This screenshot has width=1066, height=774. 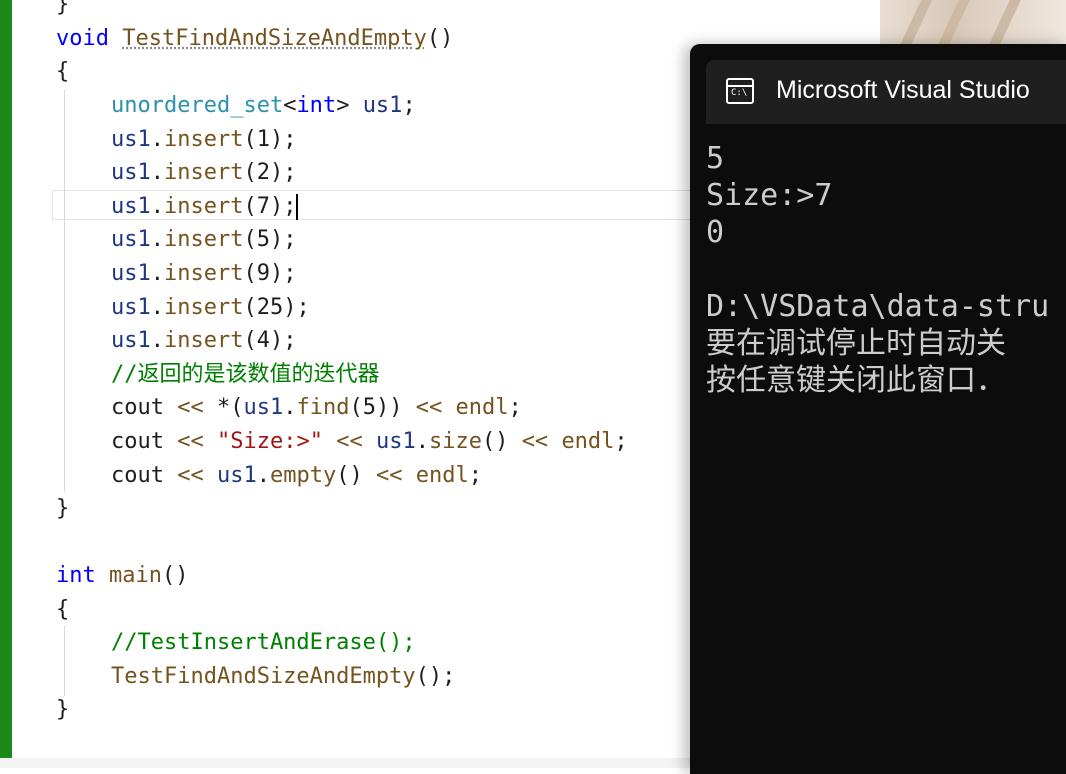 I want to click on code-line: void TestFindAndSizeAndEmpty(), so click(x=254, y=39).